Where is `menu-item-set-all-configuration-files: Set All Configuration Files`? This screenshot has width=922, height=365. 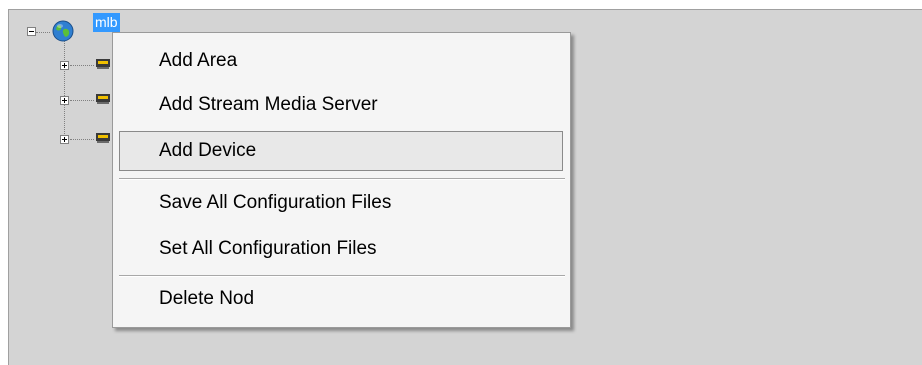
menu-item-set-all-configuration-files: Set All Configuration Files is located at coordinates (341, 249).